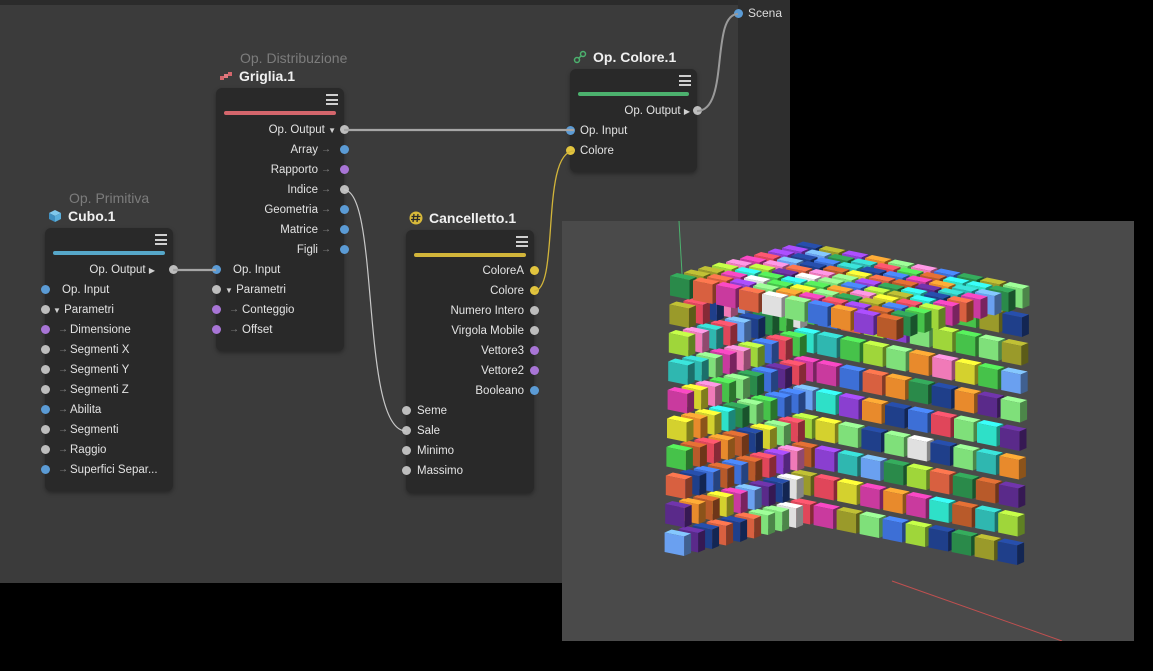  Describe the element at coordinates (88, 450) in the screenshot. I see `cubo-param-label: Raggio` at that location.